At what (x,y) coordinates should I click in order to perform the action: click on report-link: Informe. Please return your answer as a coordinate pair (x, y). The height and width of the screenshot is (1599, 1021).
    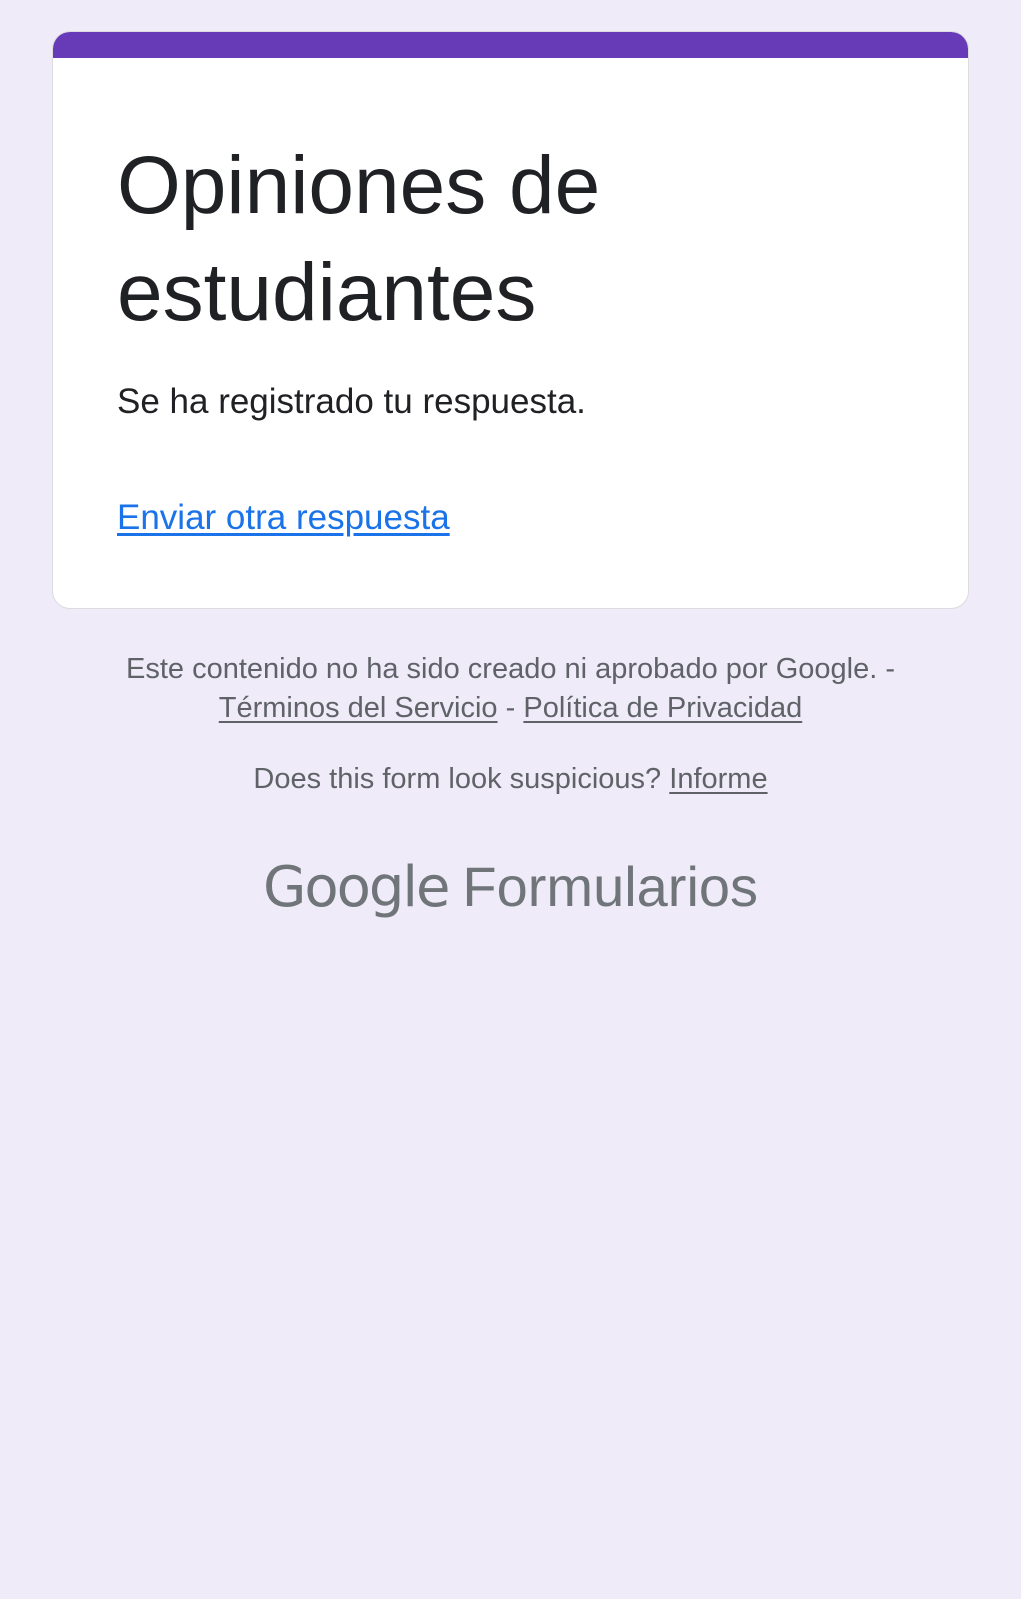
    Looking at the image, I should click on (718, 779).